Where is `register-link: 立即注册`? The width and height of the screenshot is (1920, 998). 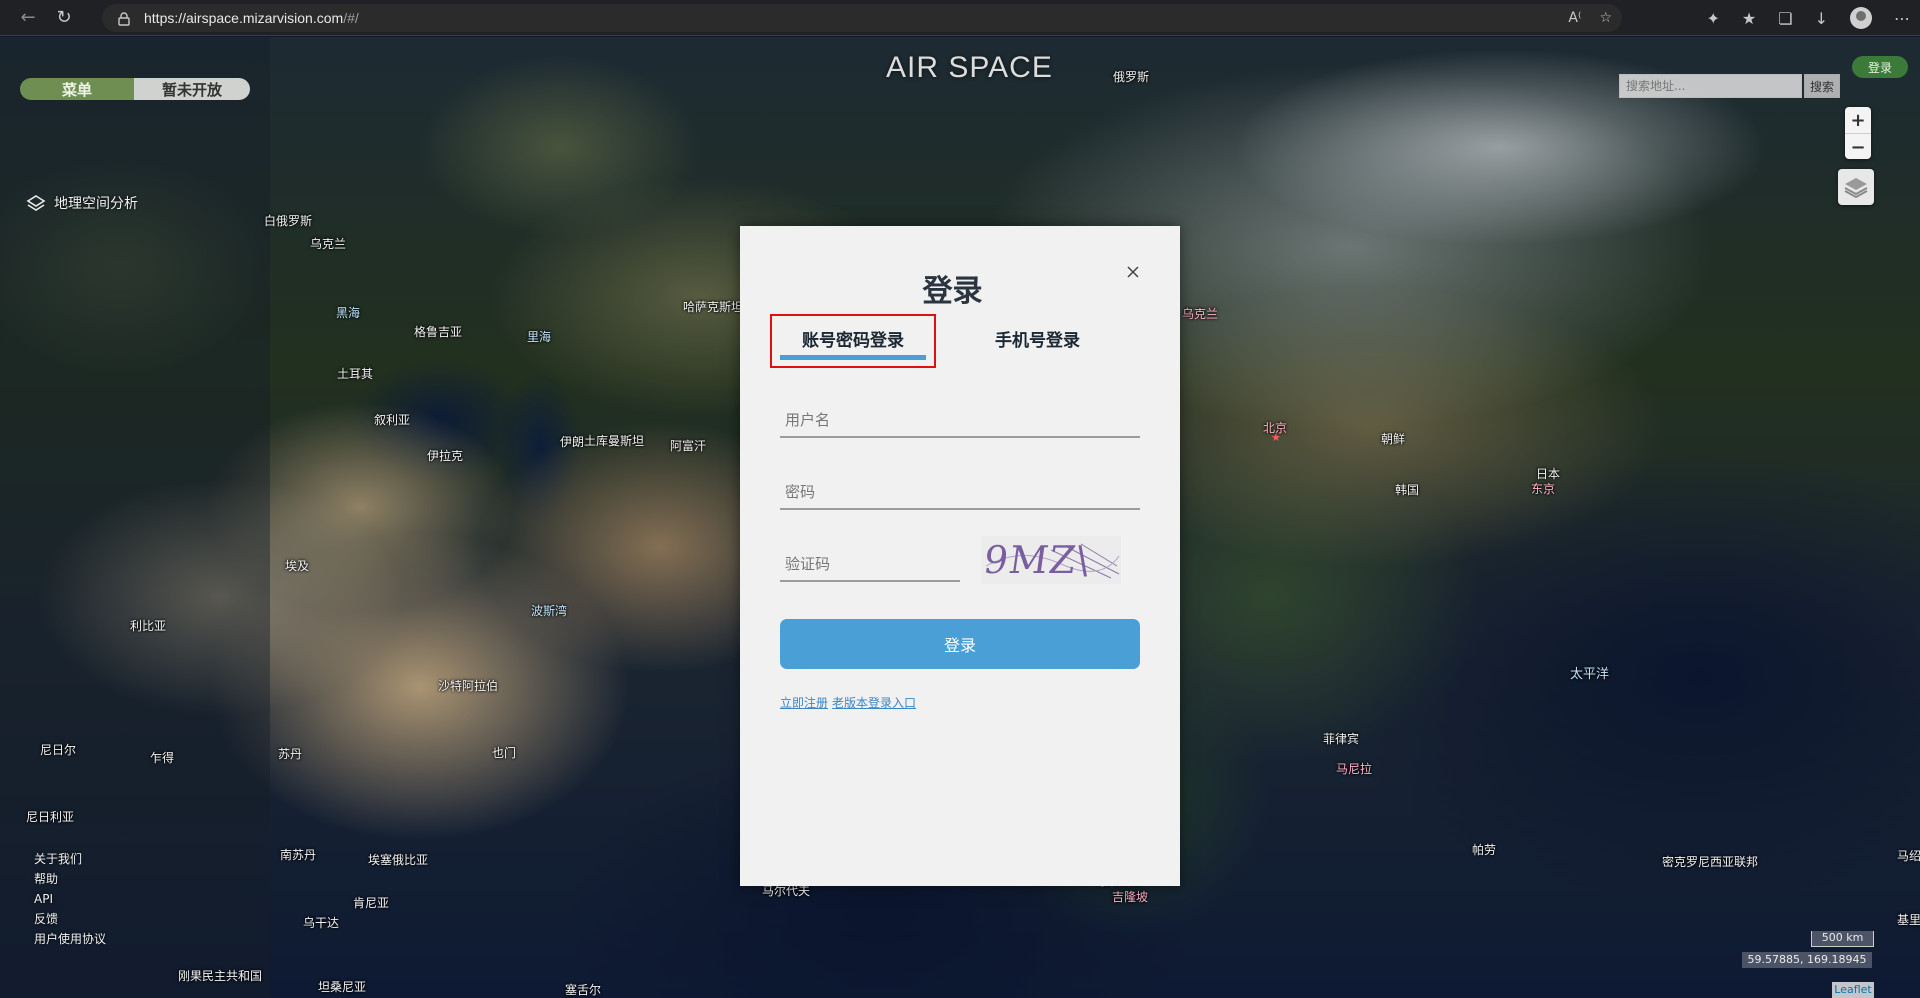
register-link: 立即注册 is located at coordinates (804, 702).